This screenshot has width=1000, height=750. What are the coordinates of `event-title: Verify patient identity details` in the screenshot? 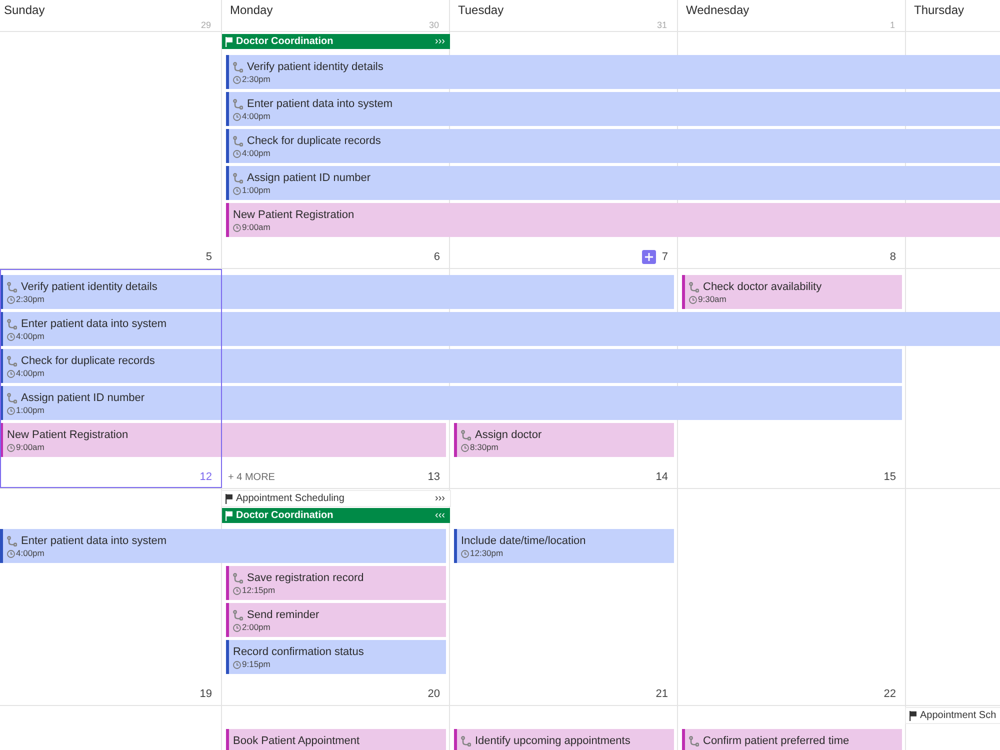 It's located at (89, 287).